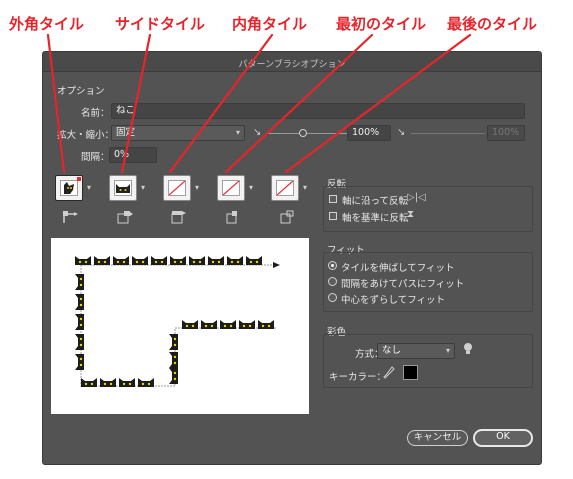  I want to click on flip-along-checkbox, so click(333, 199).